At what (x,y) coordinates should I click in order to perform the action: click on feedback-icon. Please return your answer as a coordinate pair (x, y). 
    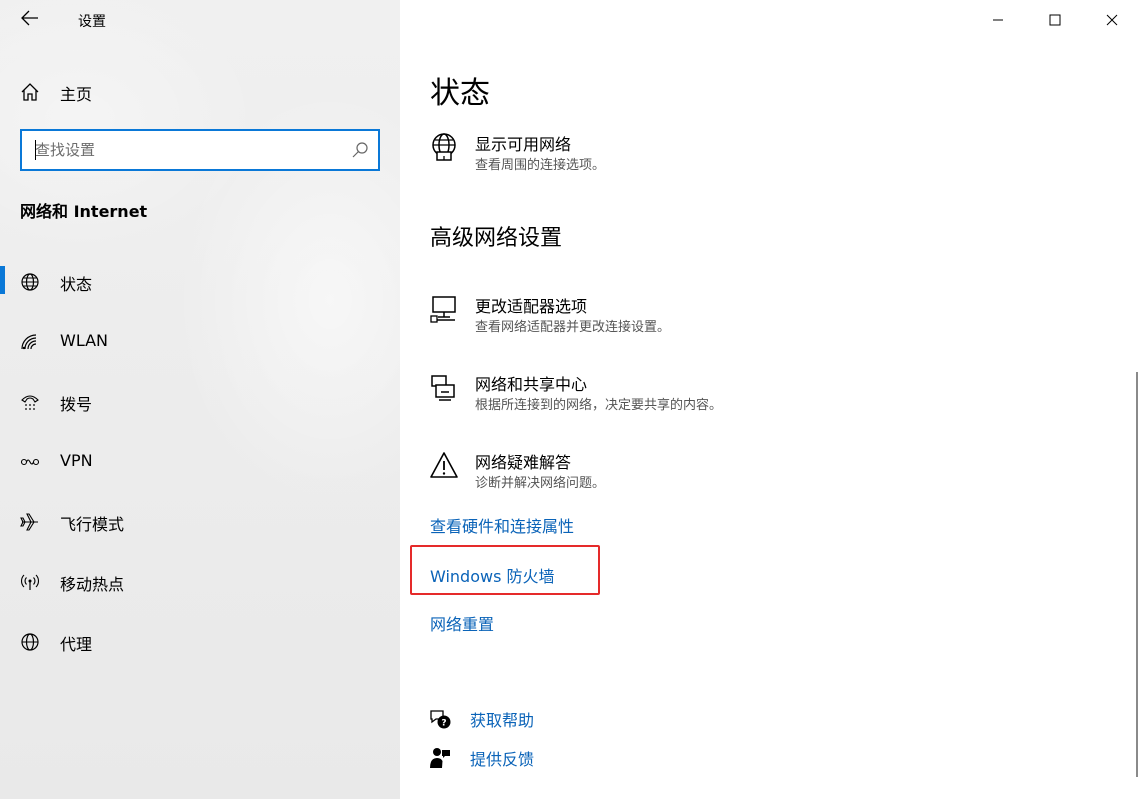
    Looking at the image, I should click on (440, 758).